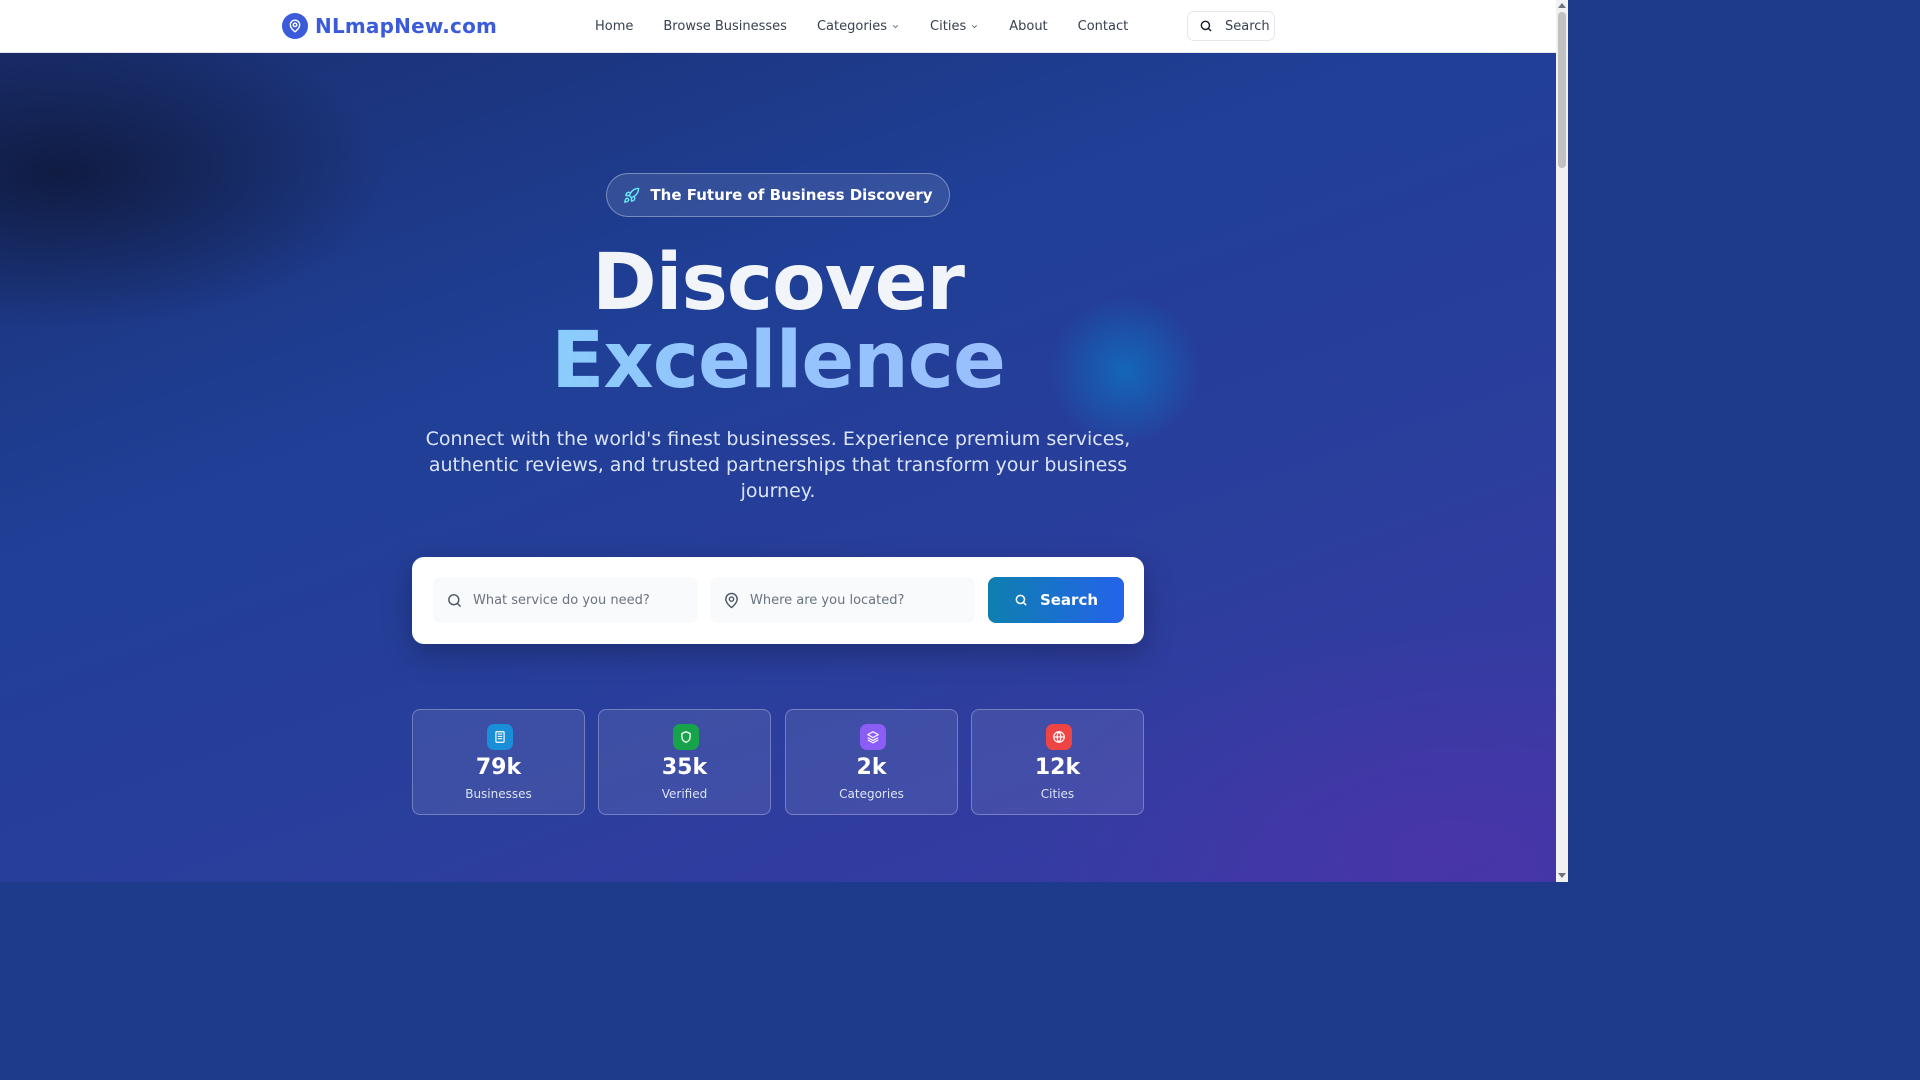  What do you see at coordinates (684, 767) in the screenshot?
I see `stat-value: 35k` at bounding box center [684, 767].